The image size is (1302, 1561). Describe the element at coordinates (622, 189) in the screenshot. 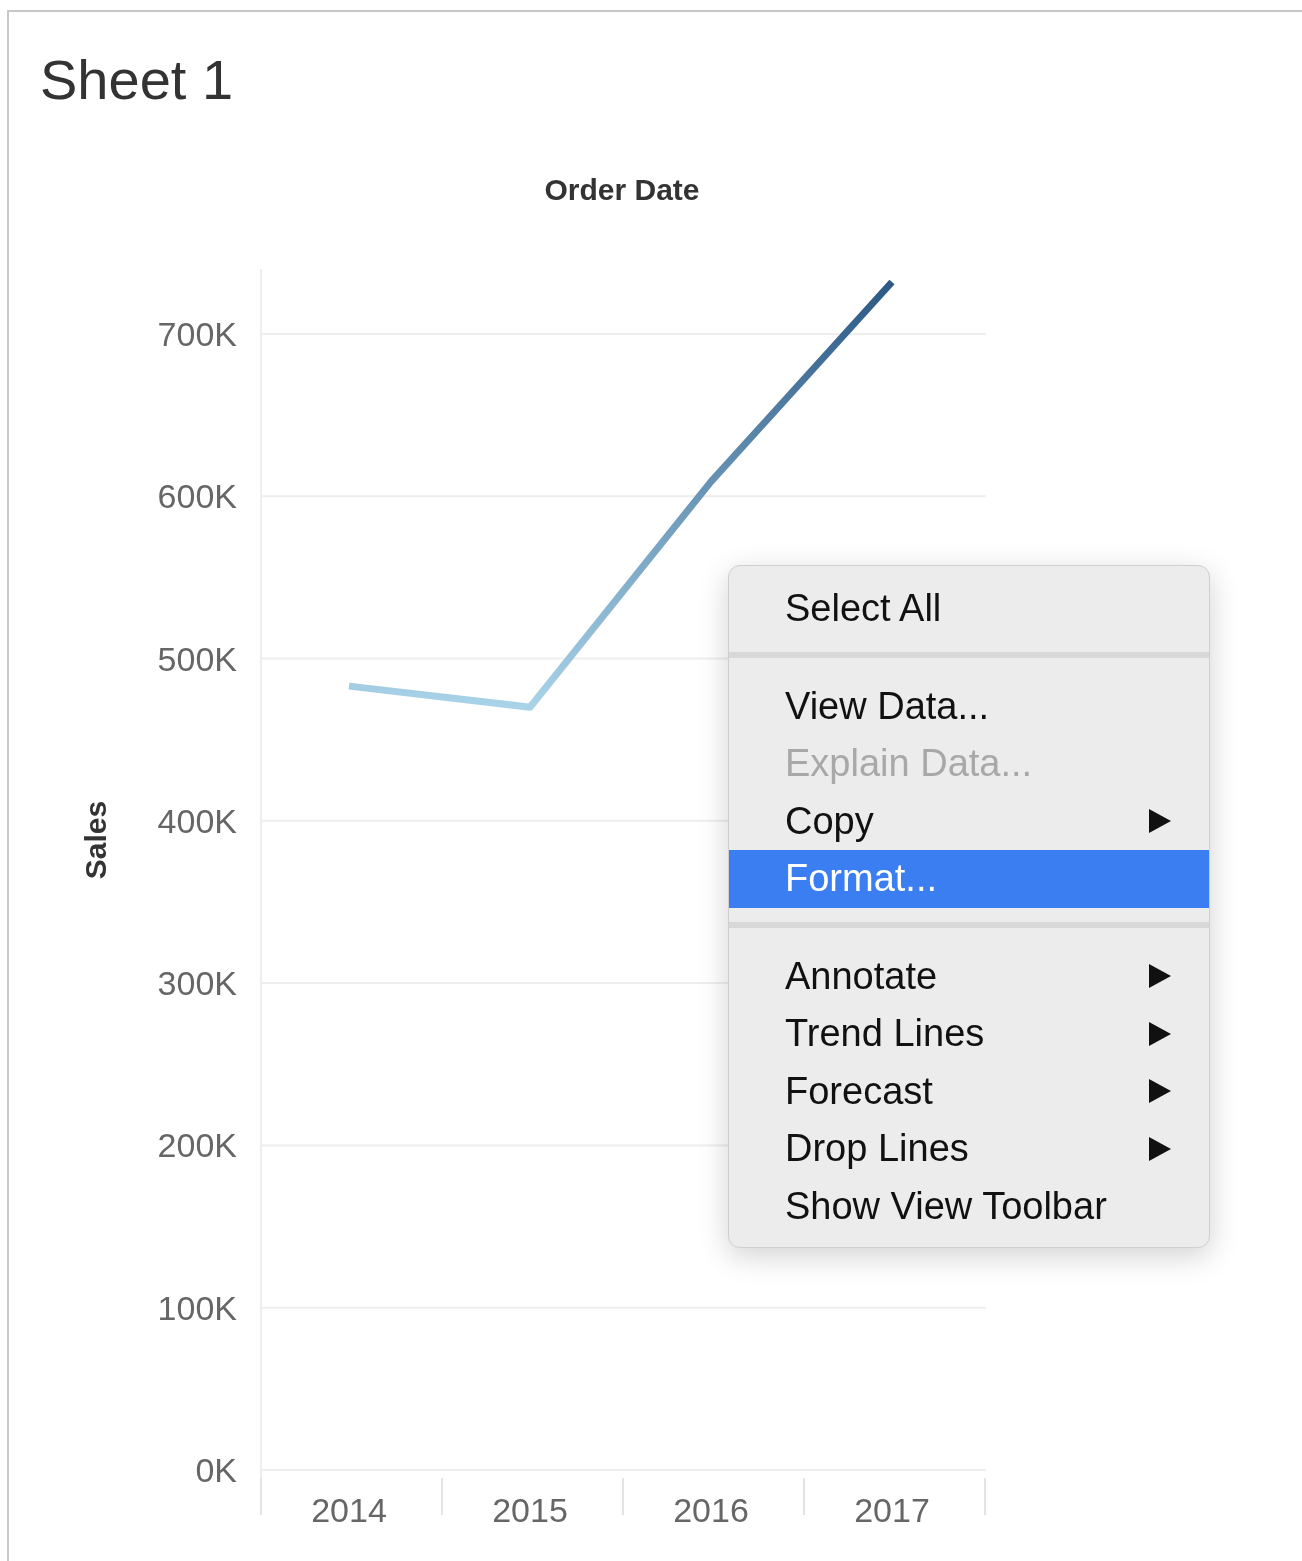

I see `x-axis-title: Order Date` at that location.